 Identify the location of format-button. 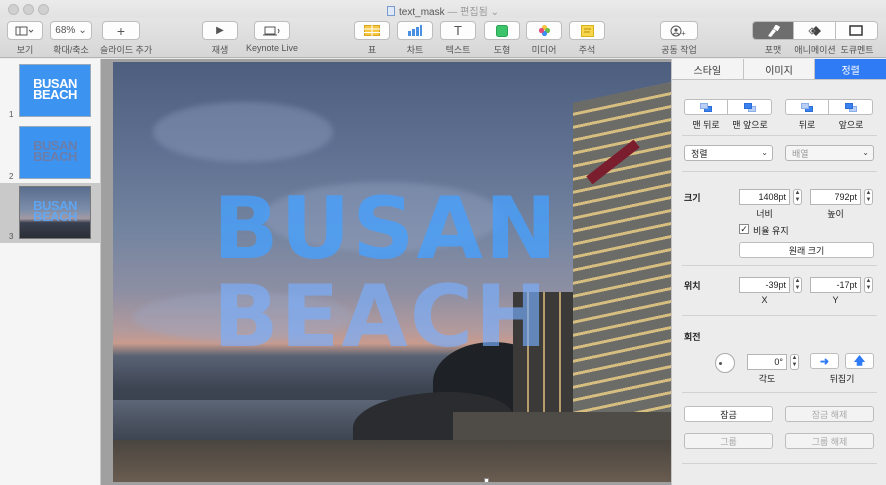
(774, 30).